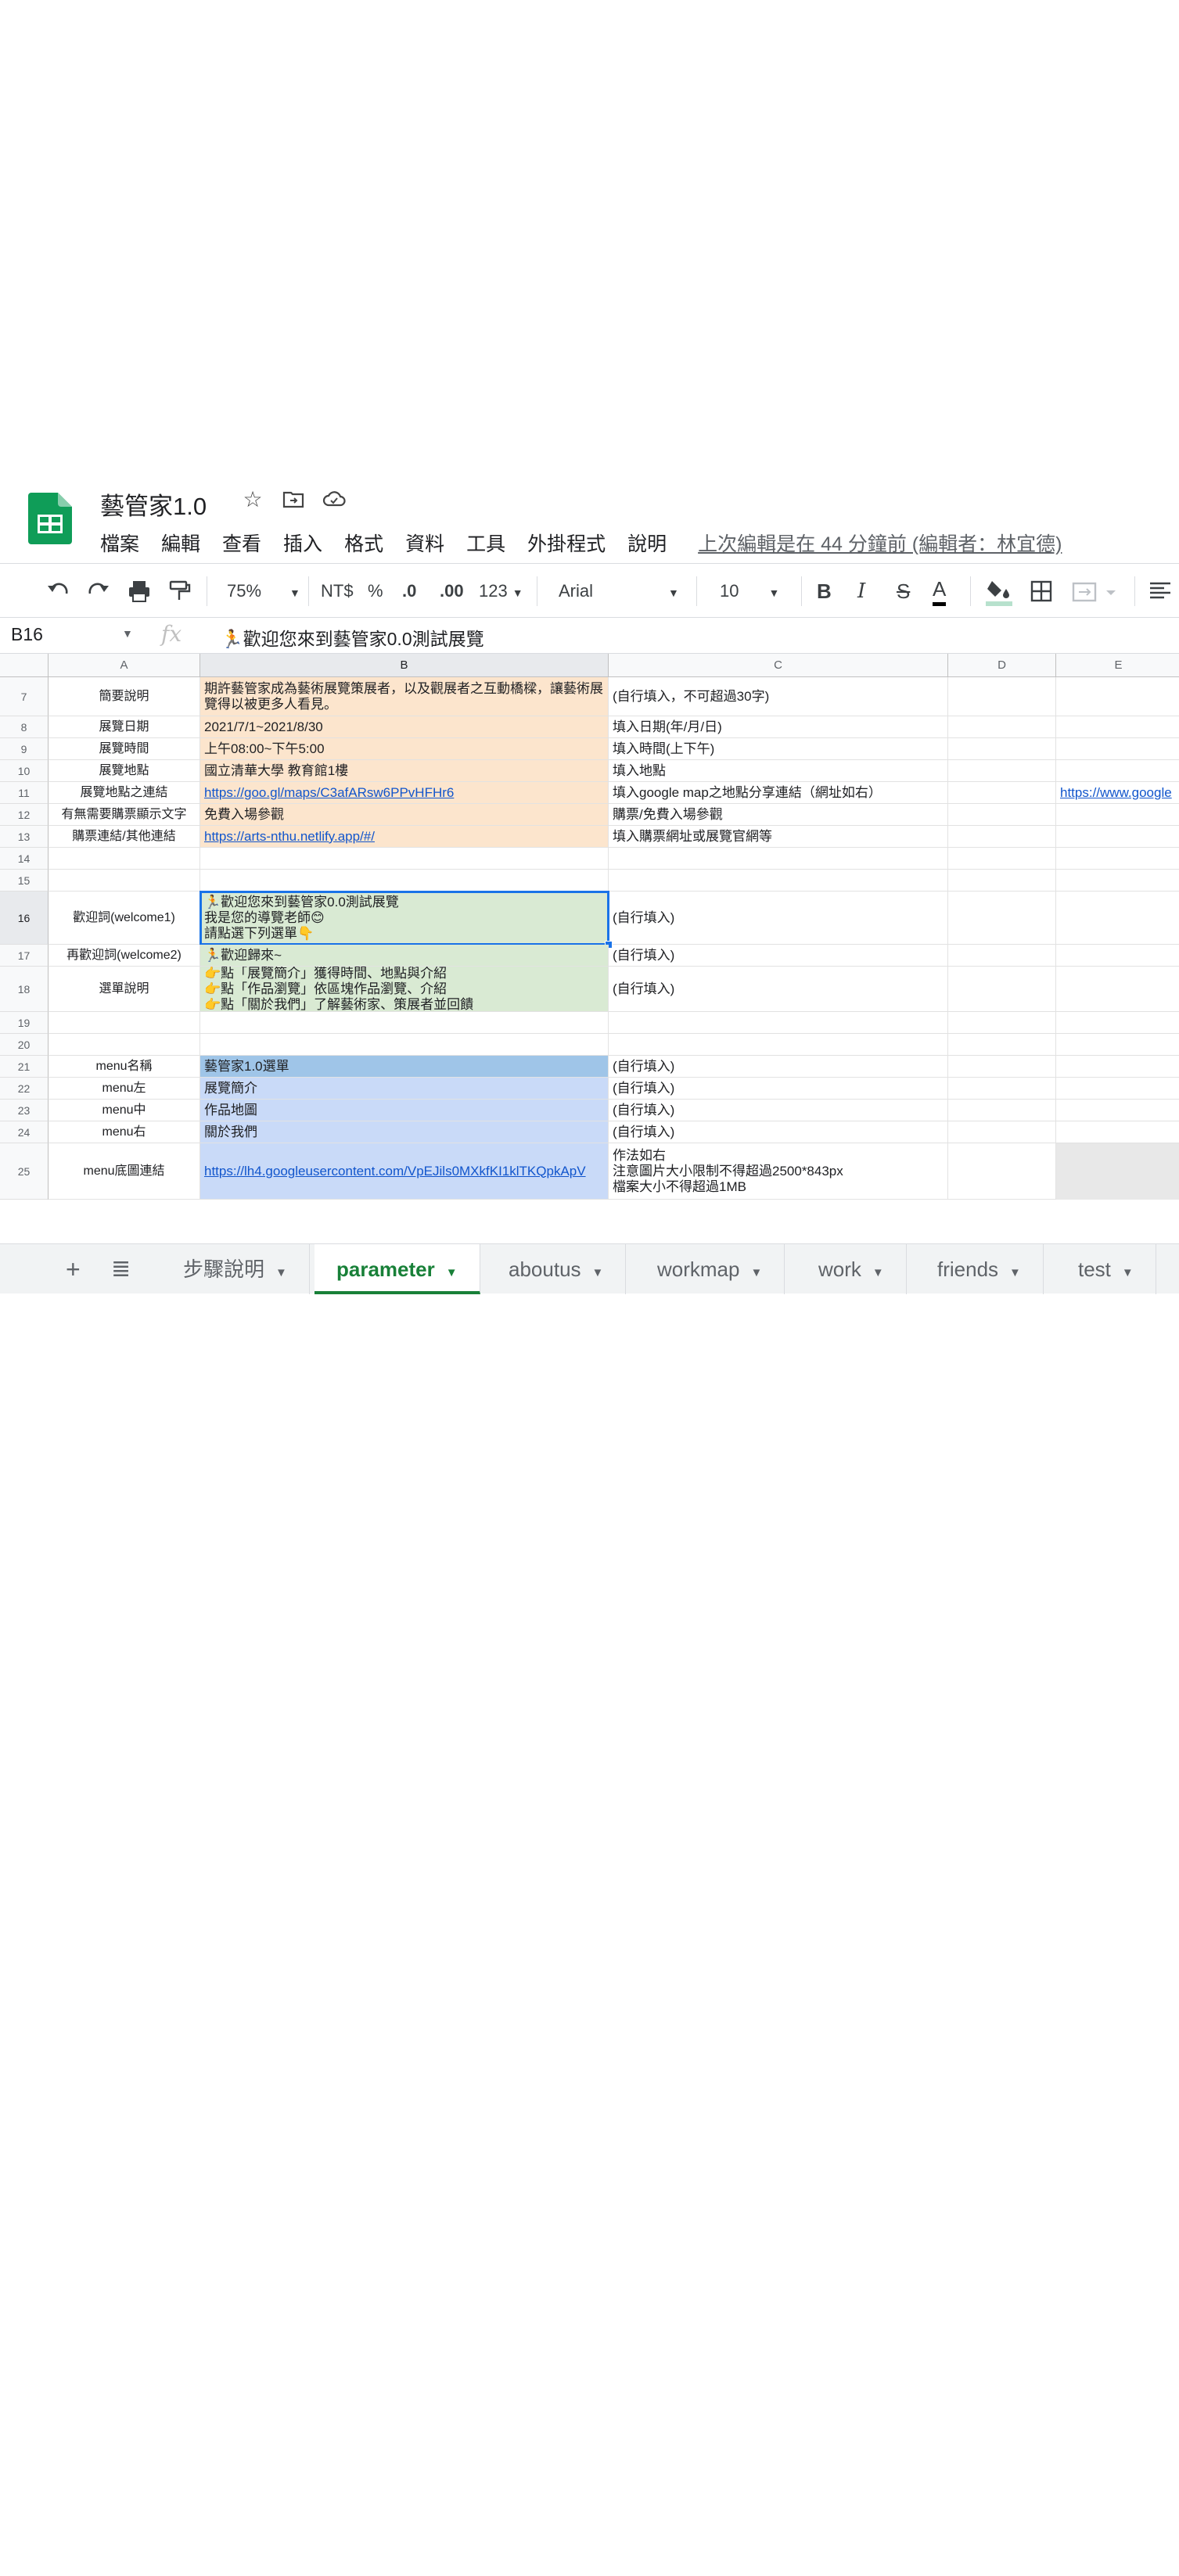  Describe the element at coordinates (263, 591) in the screenshot. I see `zoom-select: 75% ▼` at that location.